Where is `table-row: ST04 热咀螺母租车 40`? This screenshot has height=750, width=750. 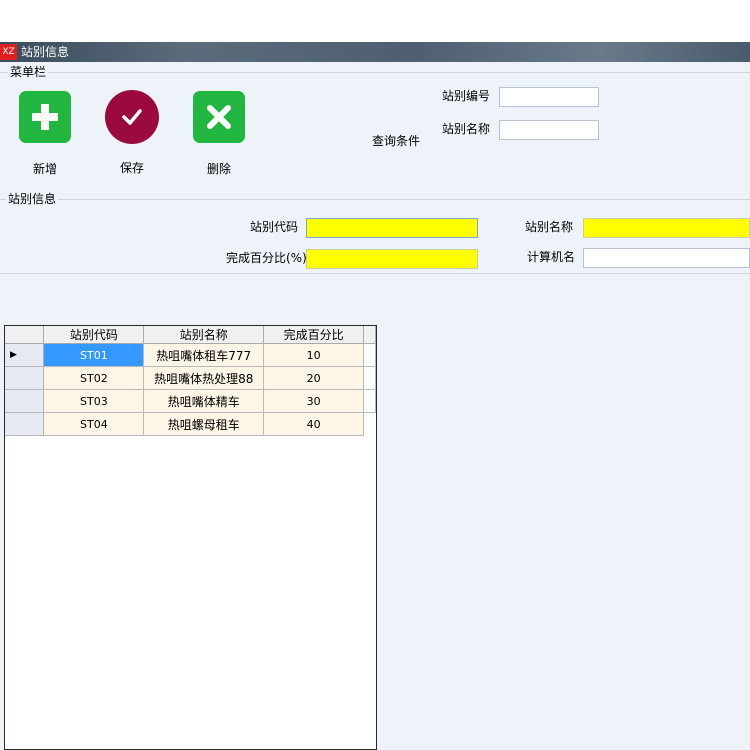
table-row: ST04 热咀螺母租车 40 is located at coordinates (190, 424).